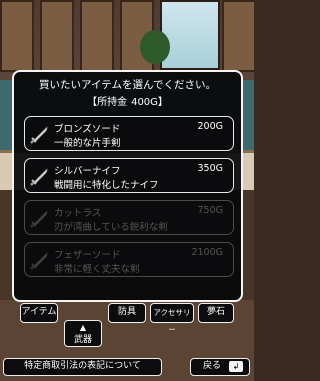 The image size is (320, 381). What do you see at coordinates (129, 175) in the screenshot?
I see `shop-item-silver-knife: シルバーナイフ 戦闘用に特化したナイフ 350G` at bounding box center [129, 175].